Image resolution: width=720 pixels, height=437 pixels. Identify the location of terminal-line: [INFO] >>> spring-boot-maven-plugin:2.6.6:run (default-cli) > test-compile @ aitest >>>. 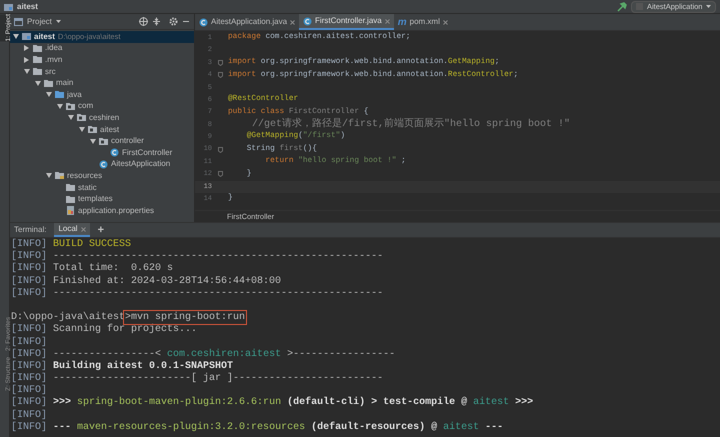
(272, 402).